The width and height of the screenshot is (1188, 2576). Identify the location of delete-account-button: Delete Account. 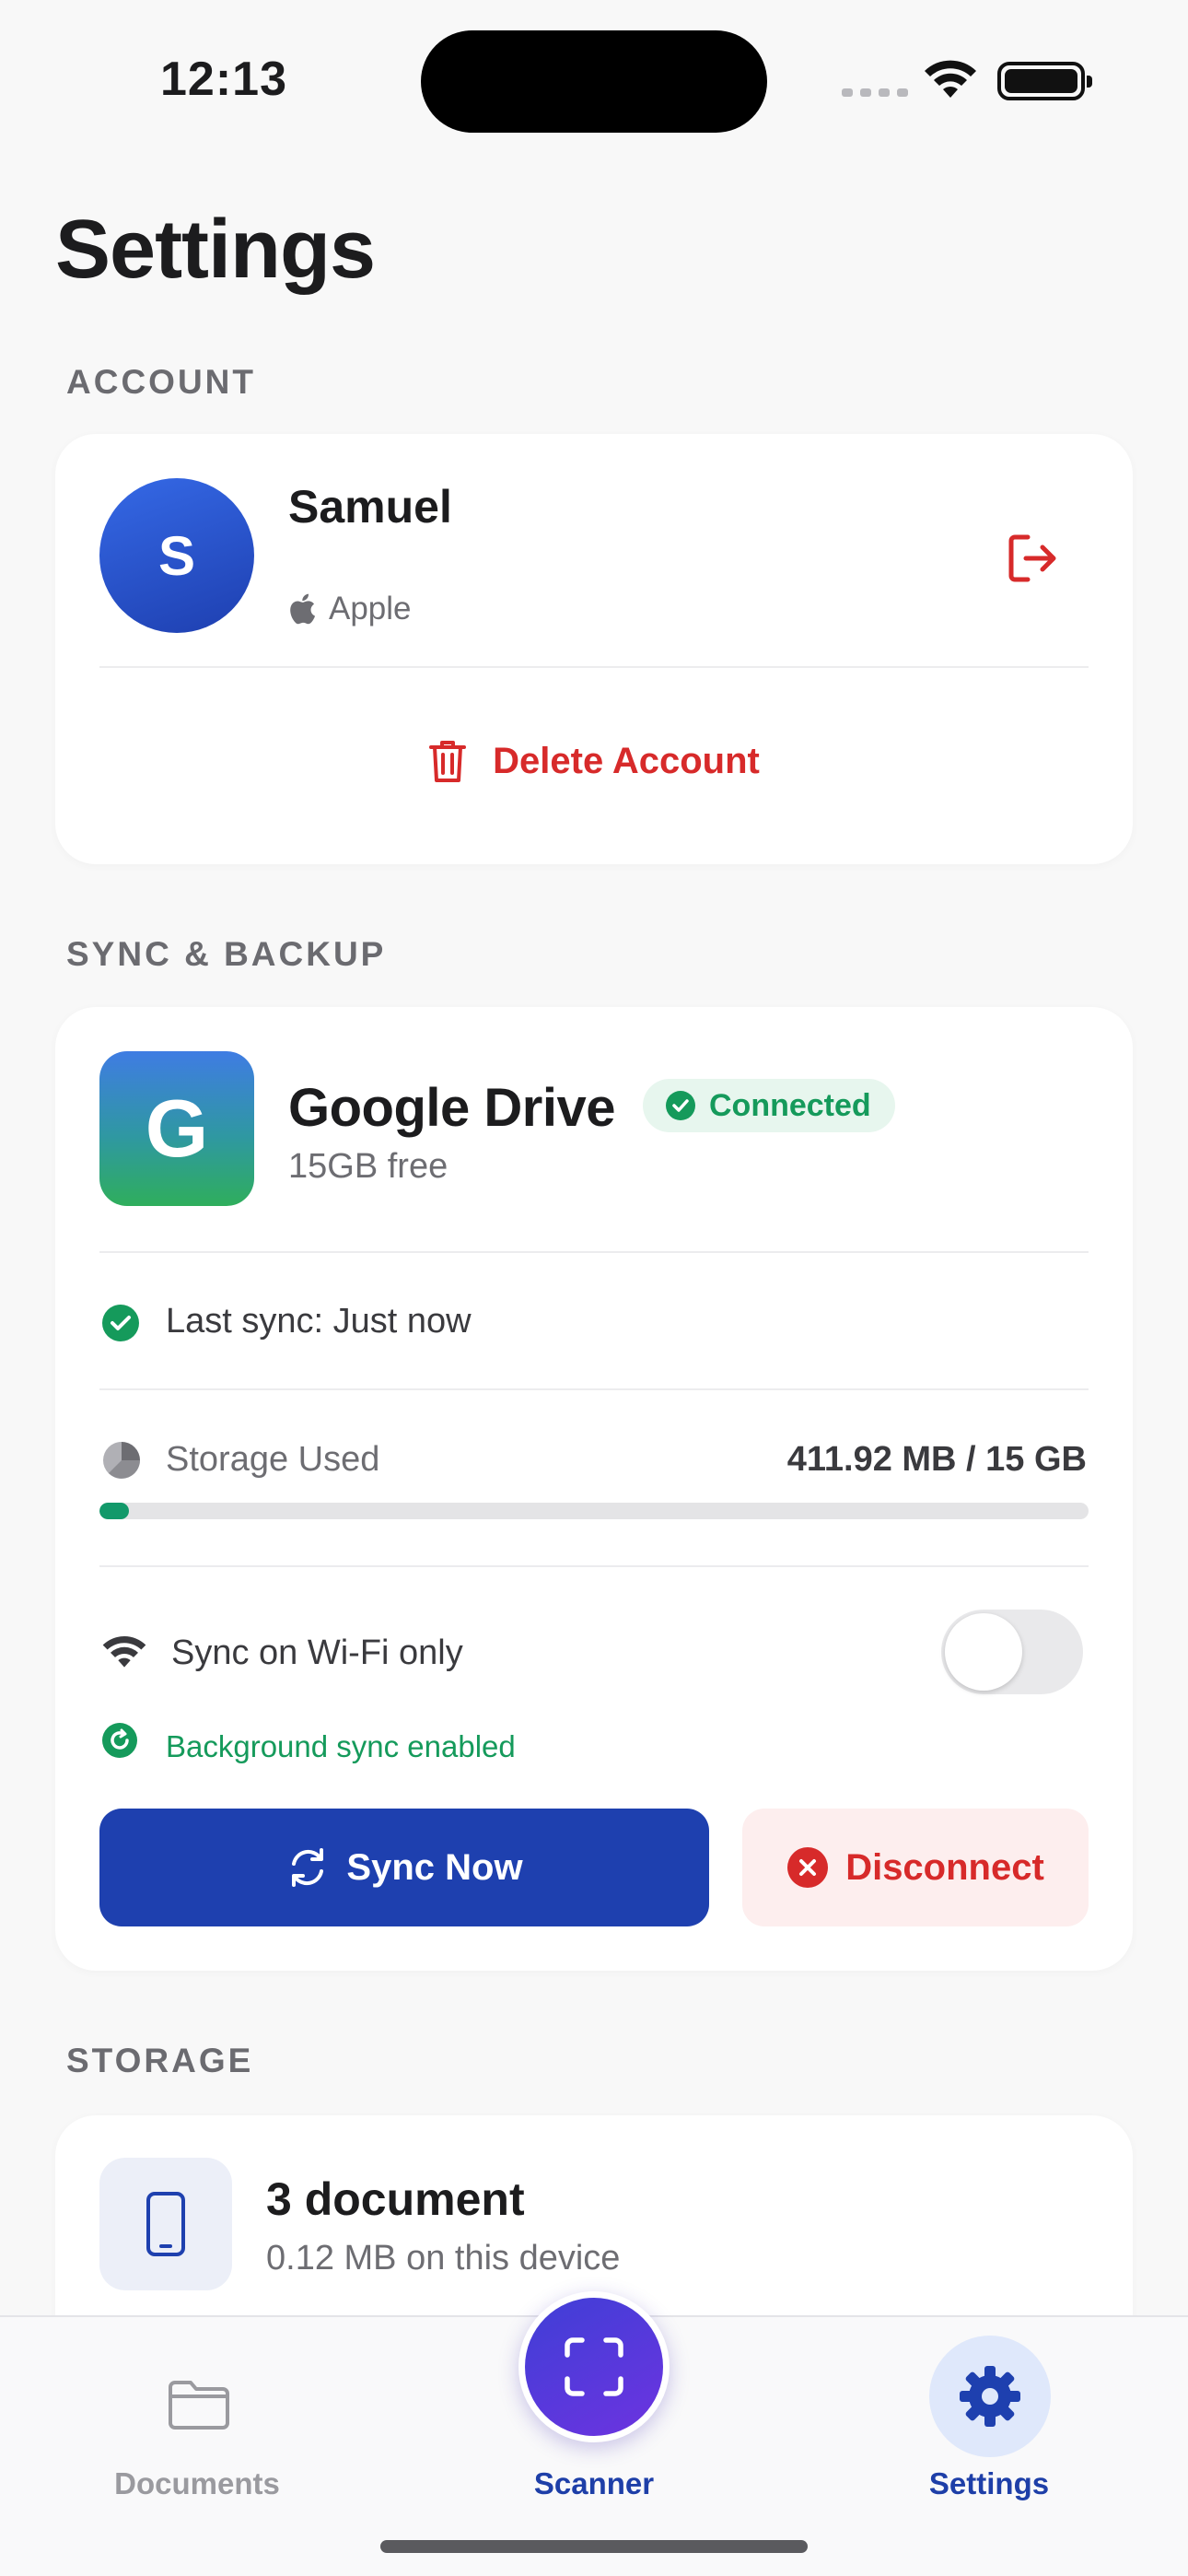
(594, 761).